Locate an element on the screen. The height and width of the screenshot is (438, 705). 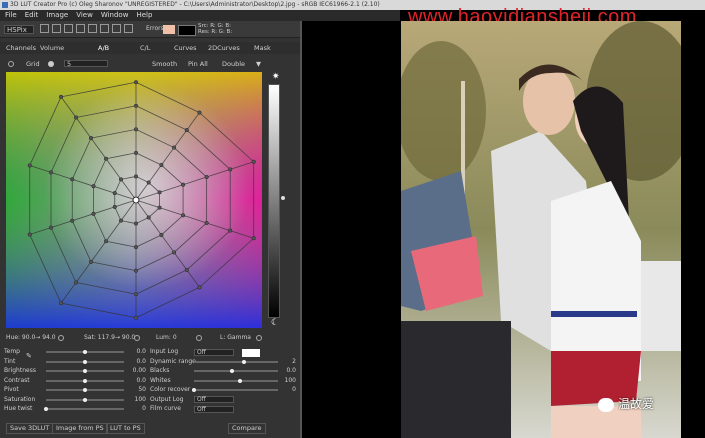
tab-curves: Curves is located at coordinates (185, 48).